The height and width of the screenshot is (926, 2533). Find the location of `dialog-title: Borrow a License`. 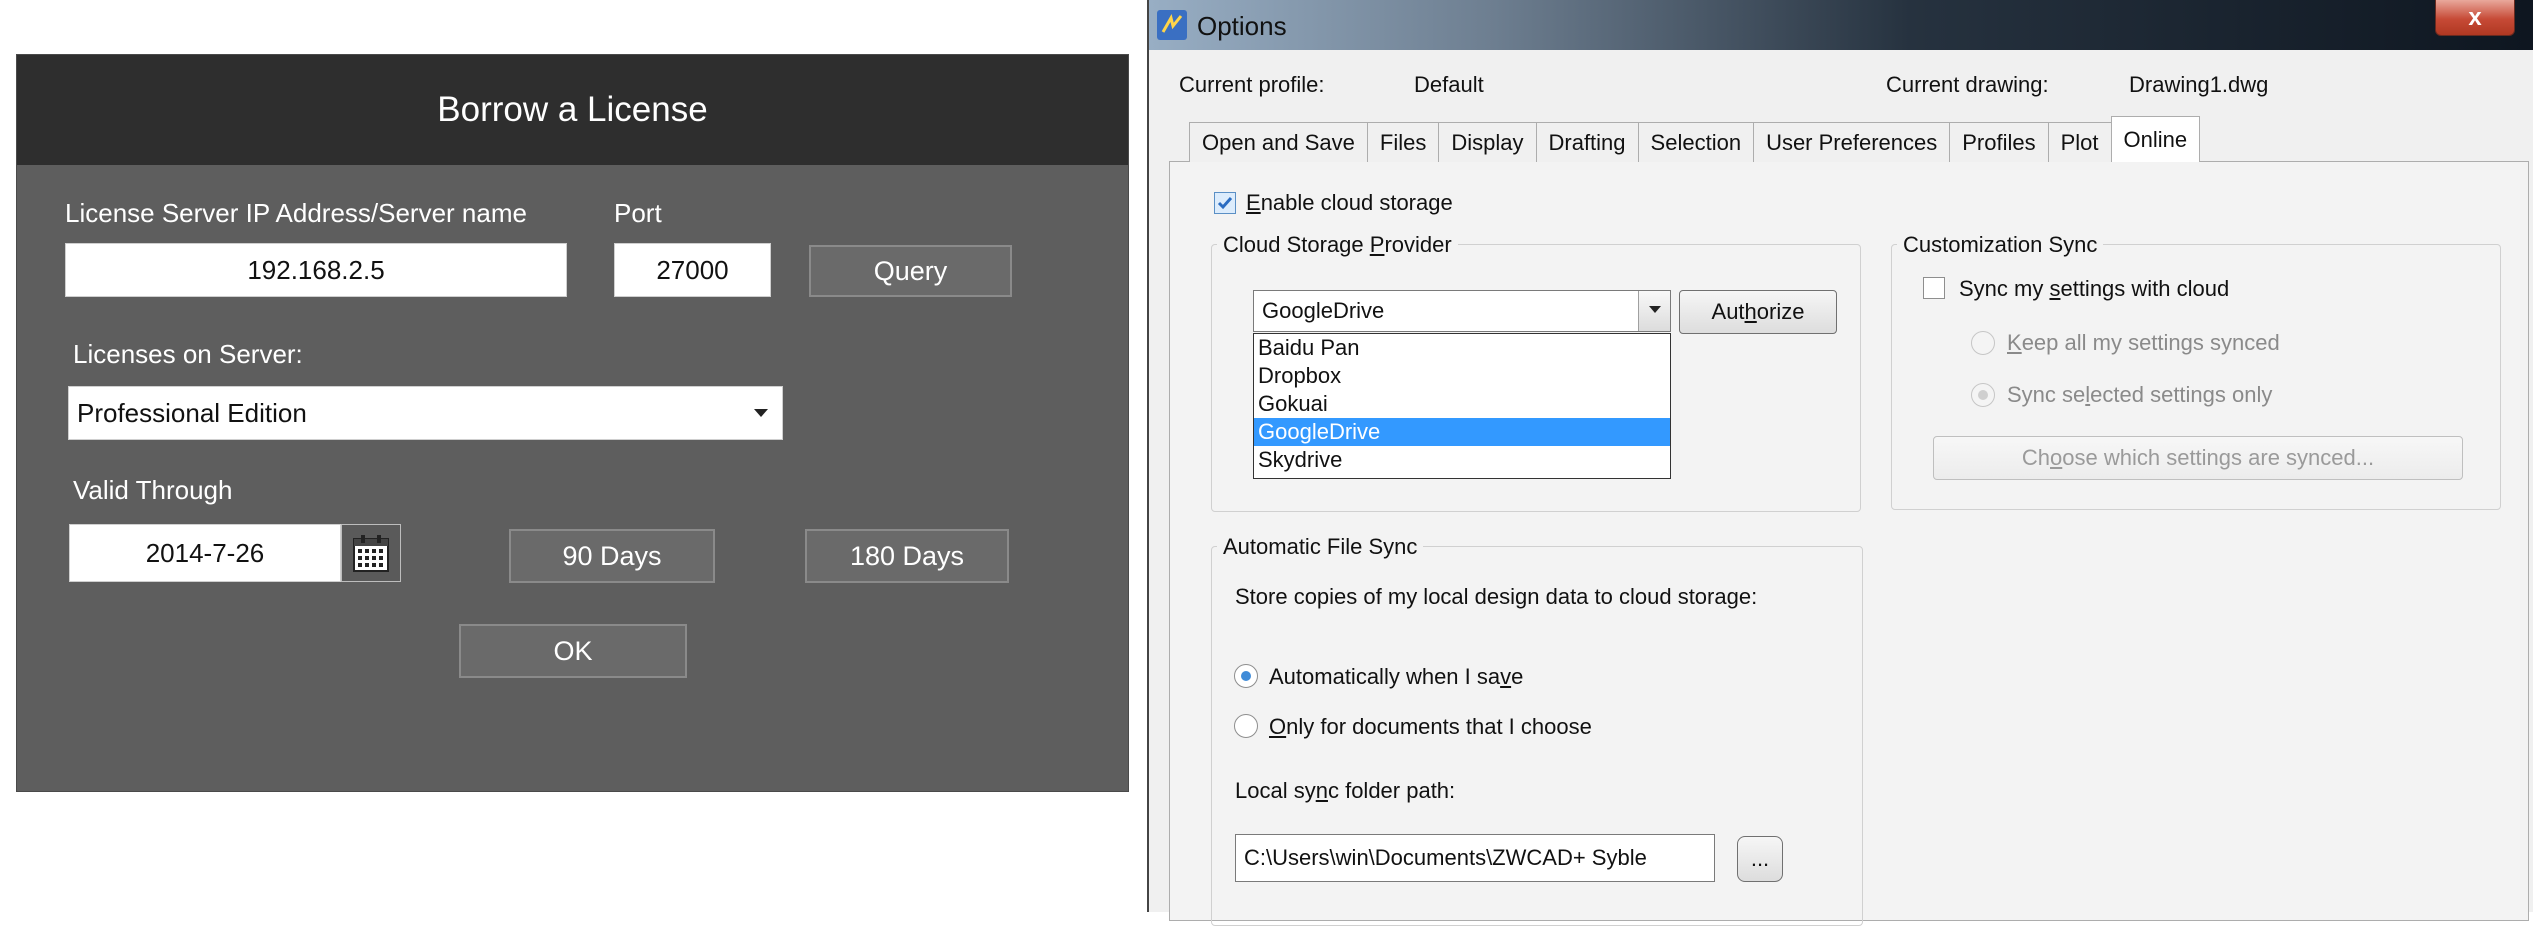

dialog-title: Borrow a License is located at coordinates (572, 109).